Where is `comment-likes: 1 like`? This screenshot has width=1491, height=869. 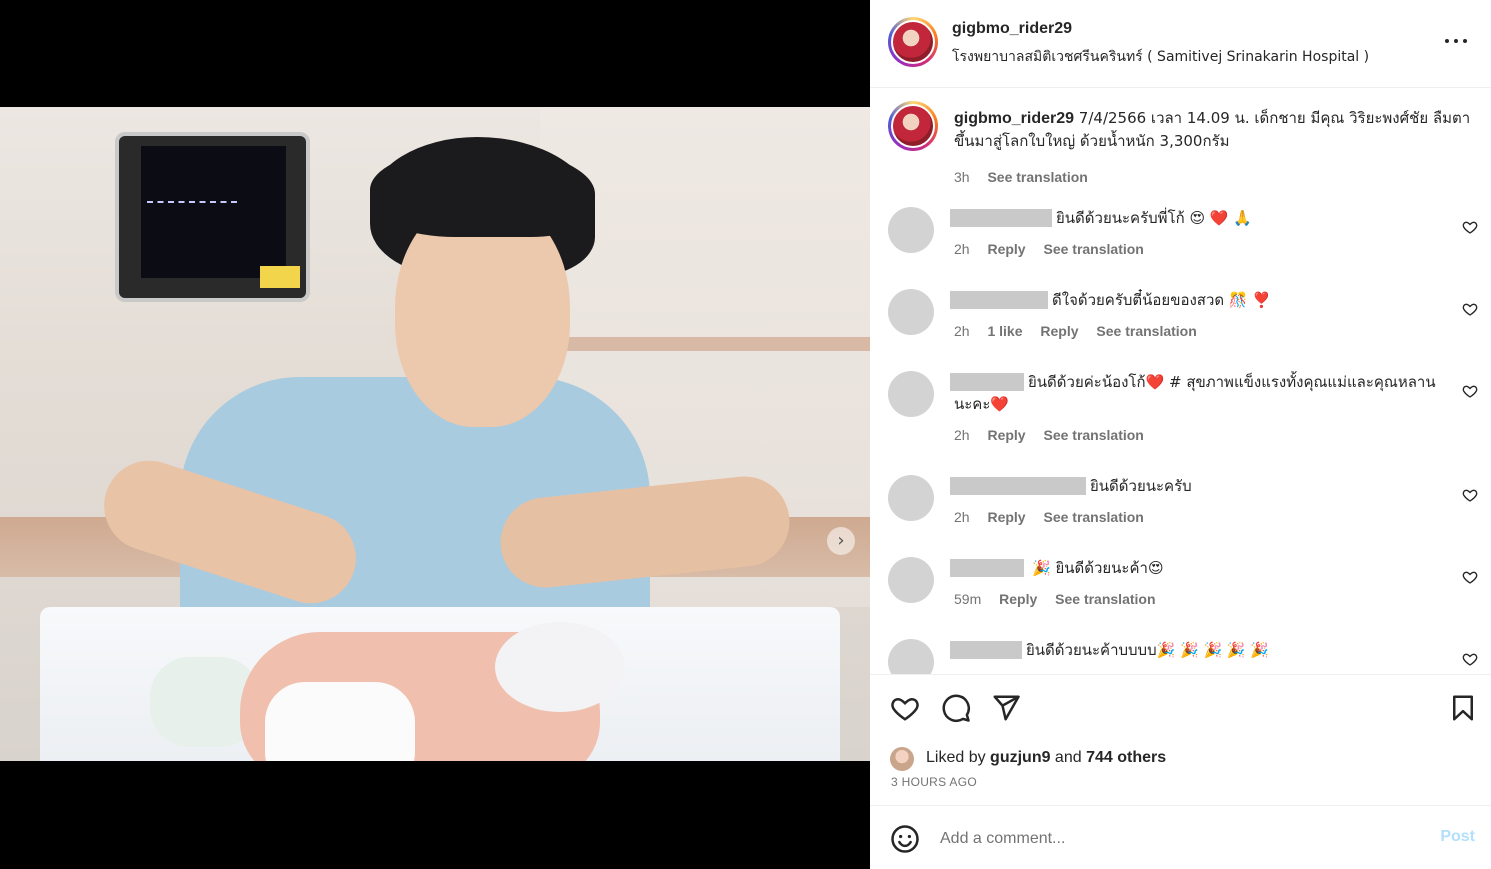 comment-likes: 1 like is located at coordinates (1004, 331).